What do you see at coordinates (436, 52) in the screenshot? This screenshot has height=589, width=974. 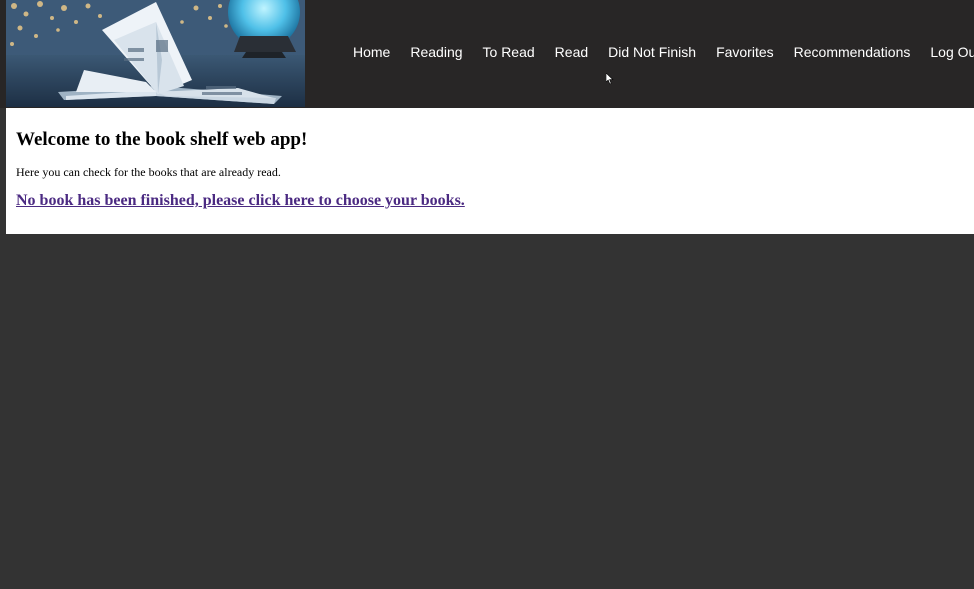 I see `nav-reading-link: Reading` at bounding box center [436, 52].